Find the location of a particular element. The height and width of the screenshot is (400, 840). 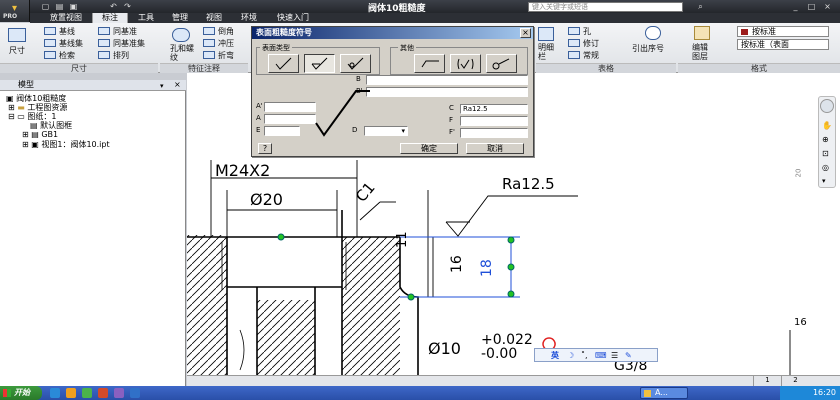

tab-view: 视图 is located at coordinates (214, 18).